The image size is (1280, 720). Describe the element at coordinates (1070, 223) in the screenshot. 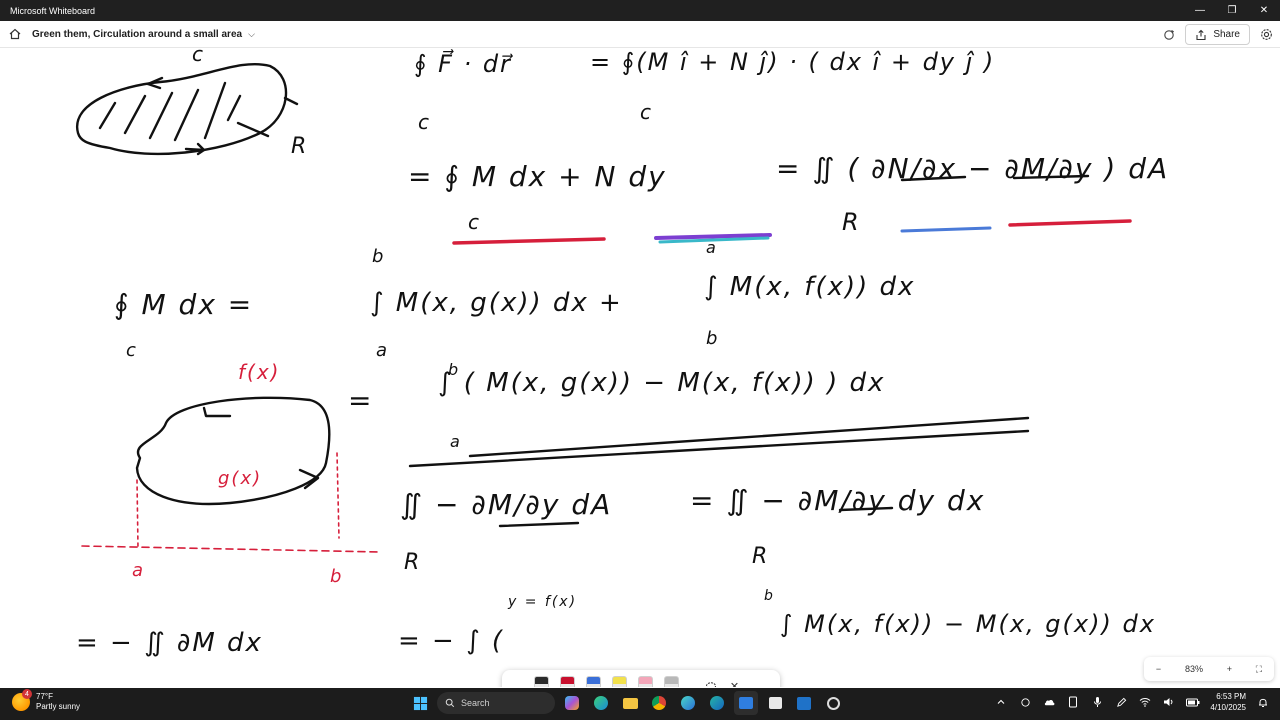

I see `underline-dmdy` at that location.